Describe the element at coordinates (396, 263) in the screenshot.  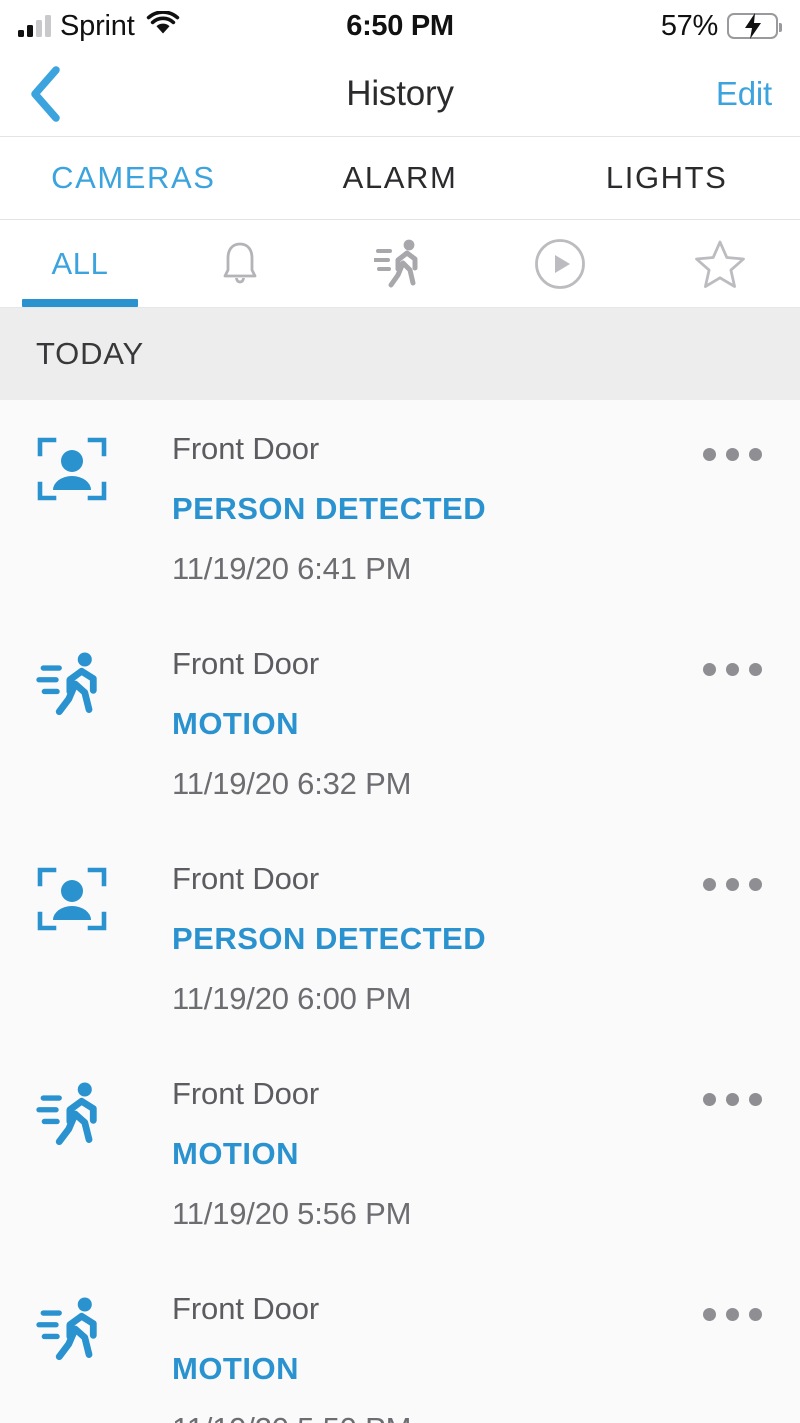
I see `running-person-icon` at that location.